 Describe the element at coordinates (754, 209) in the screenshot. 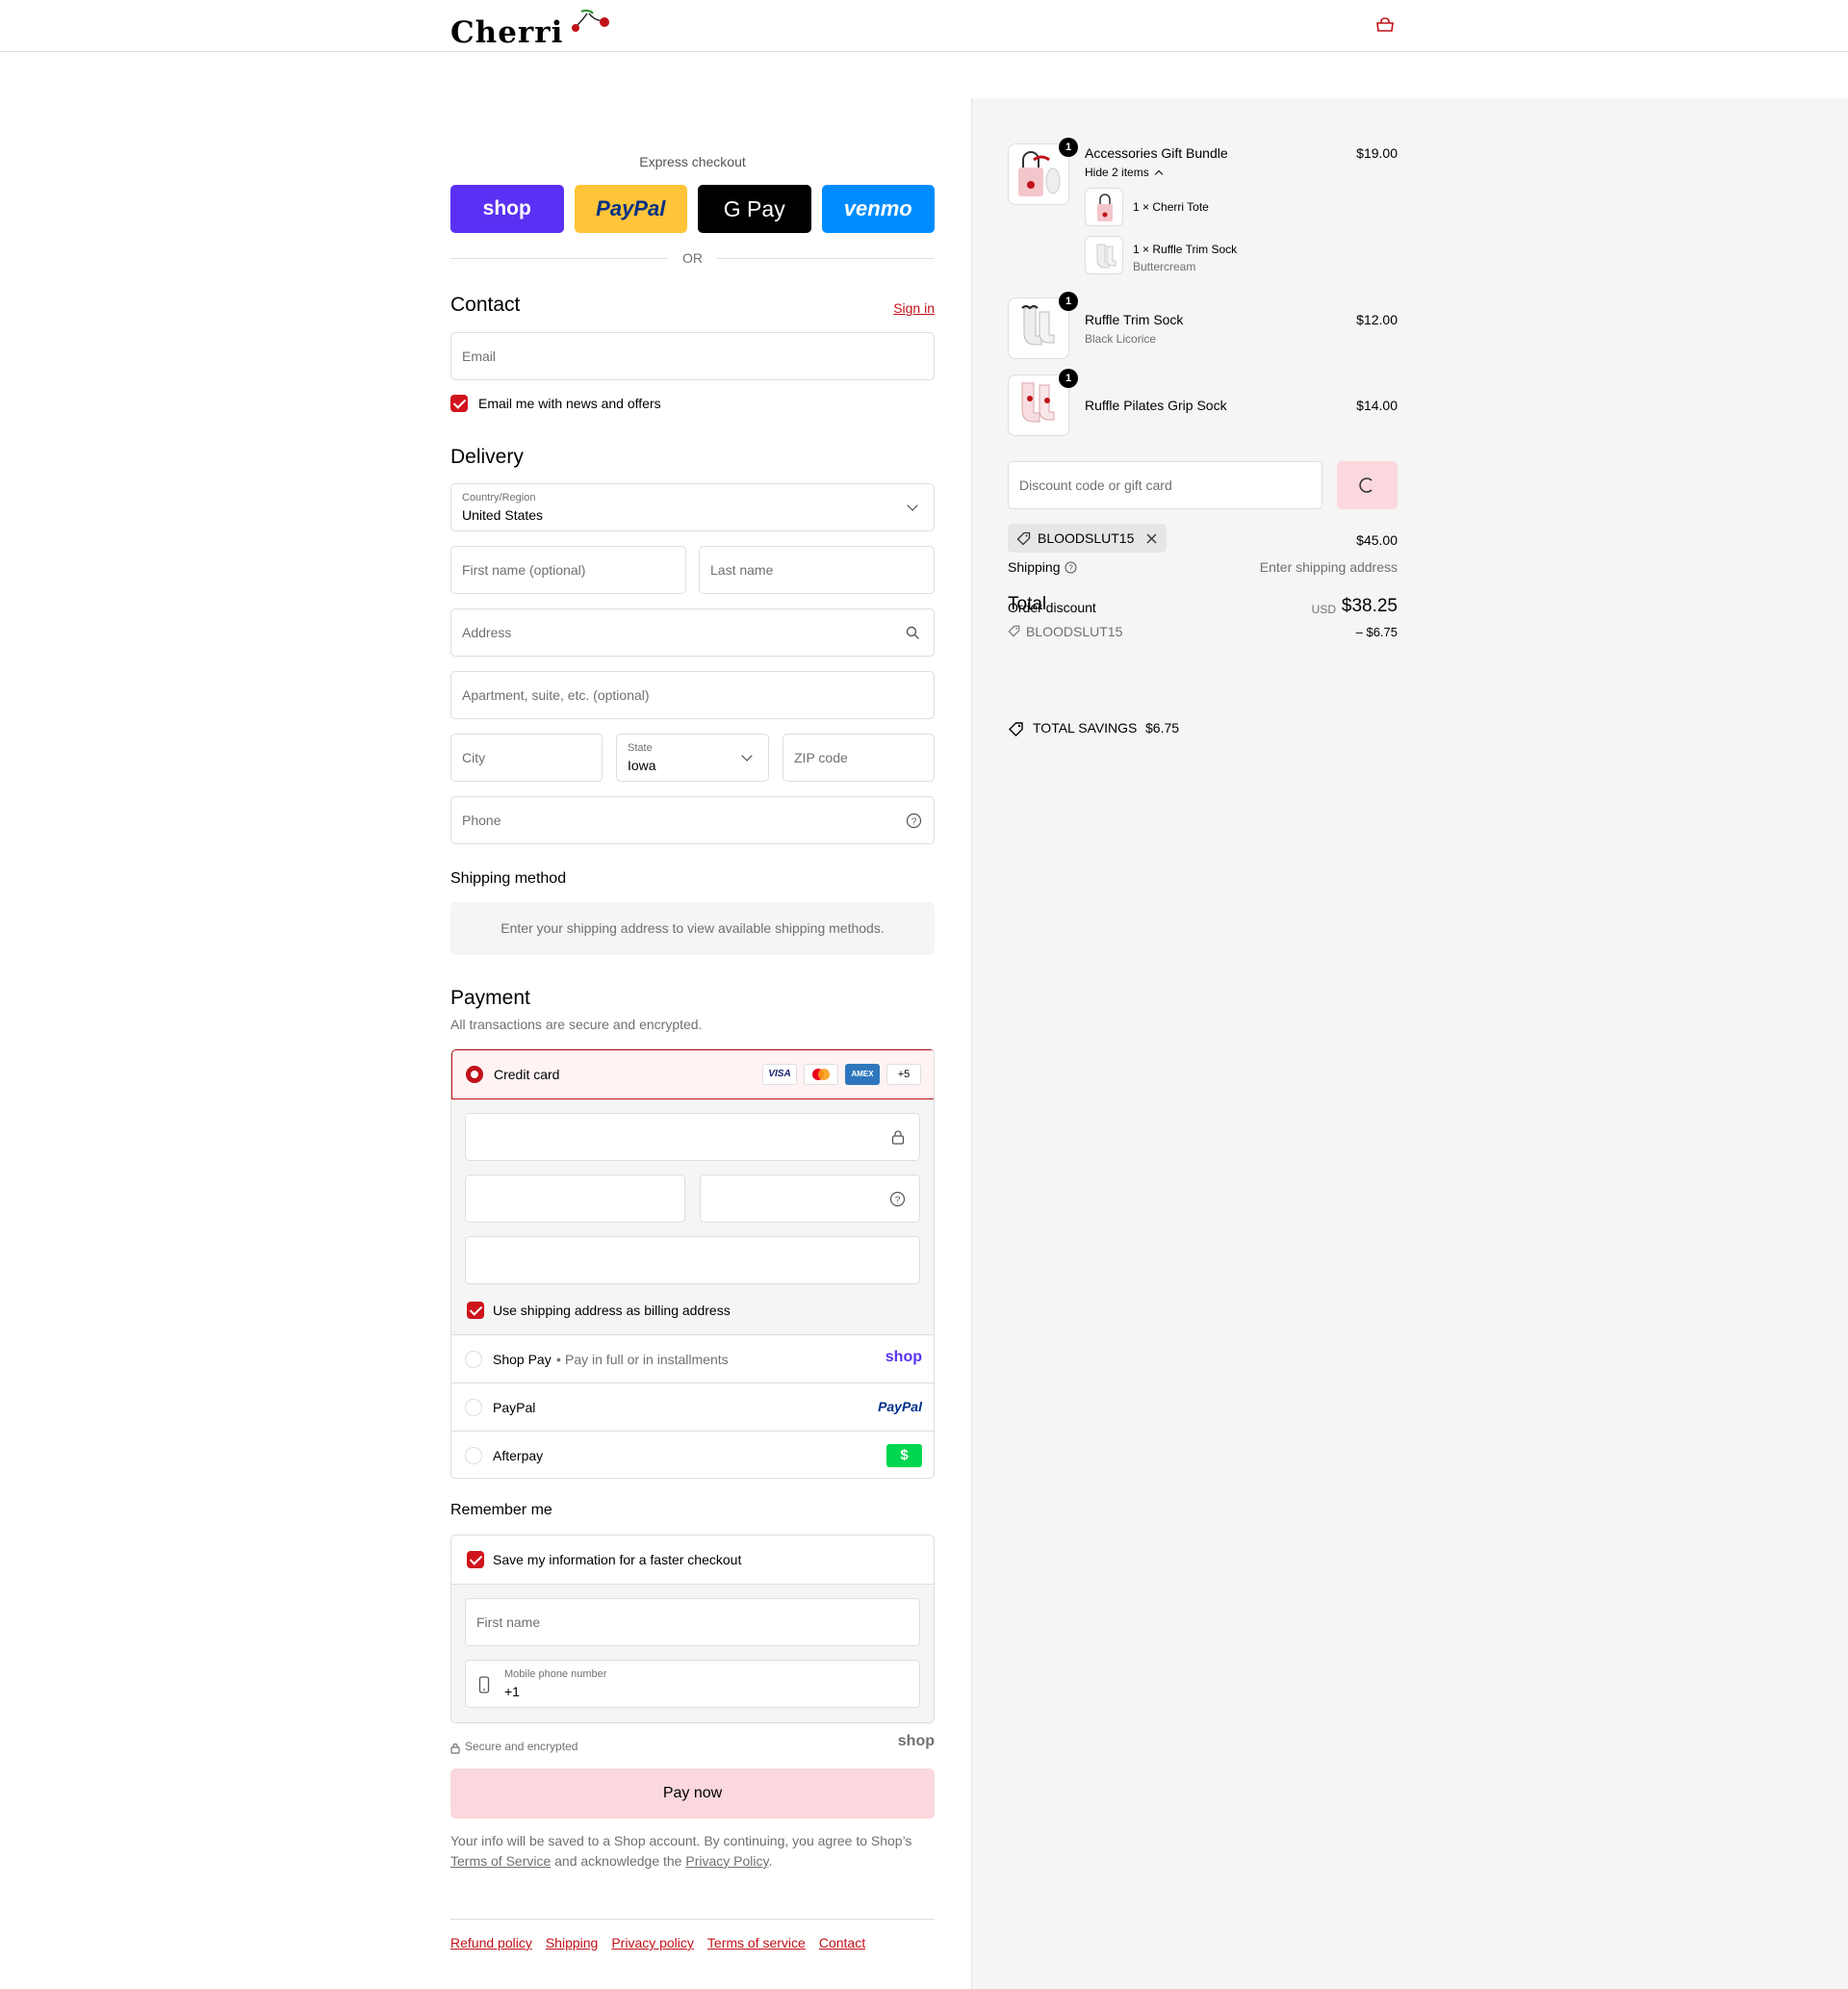

I see `google-pay-button: G Pay` at that location.